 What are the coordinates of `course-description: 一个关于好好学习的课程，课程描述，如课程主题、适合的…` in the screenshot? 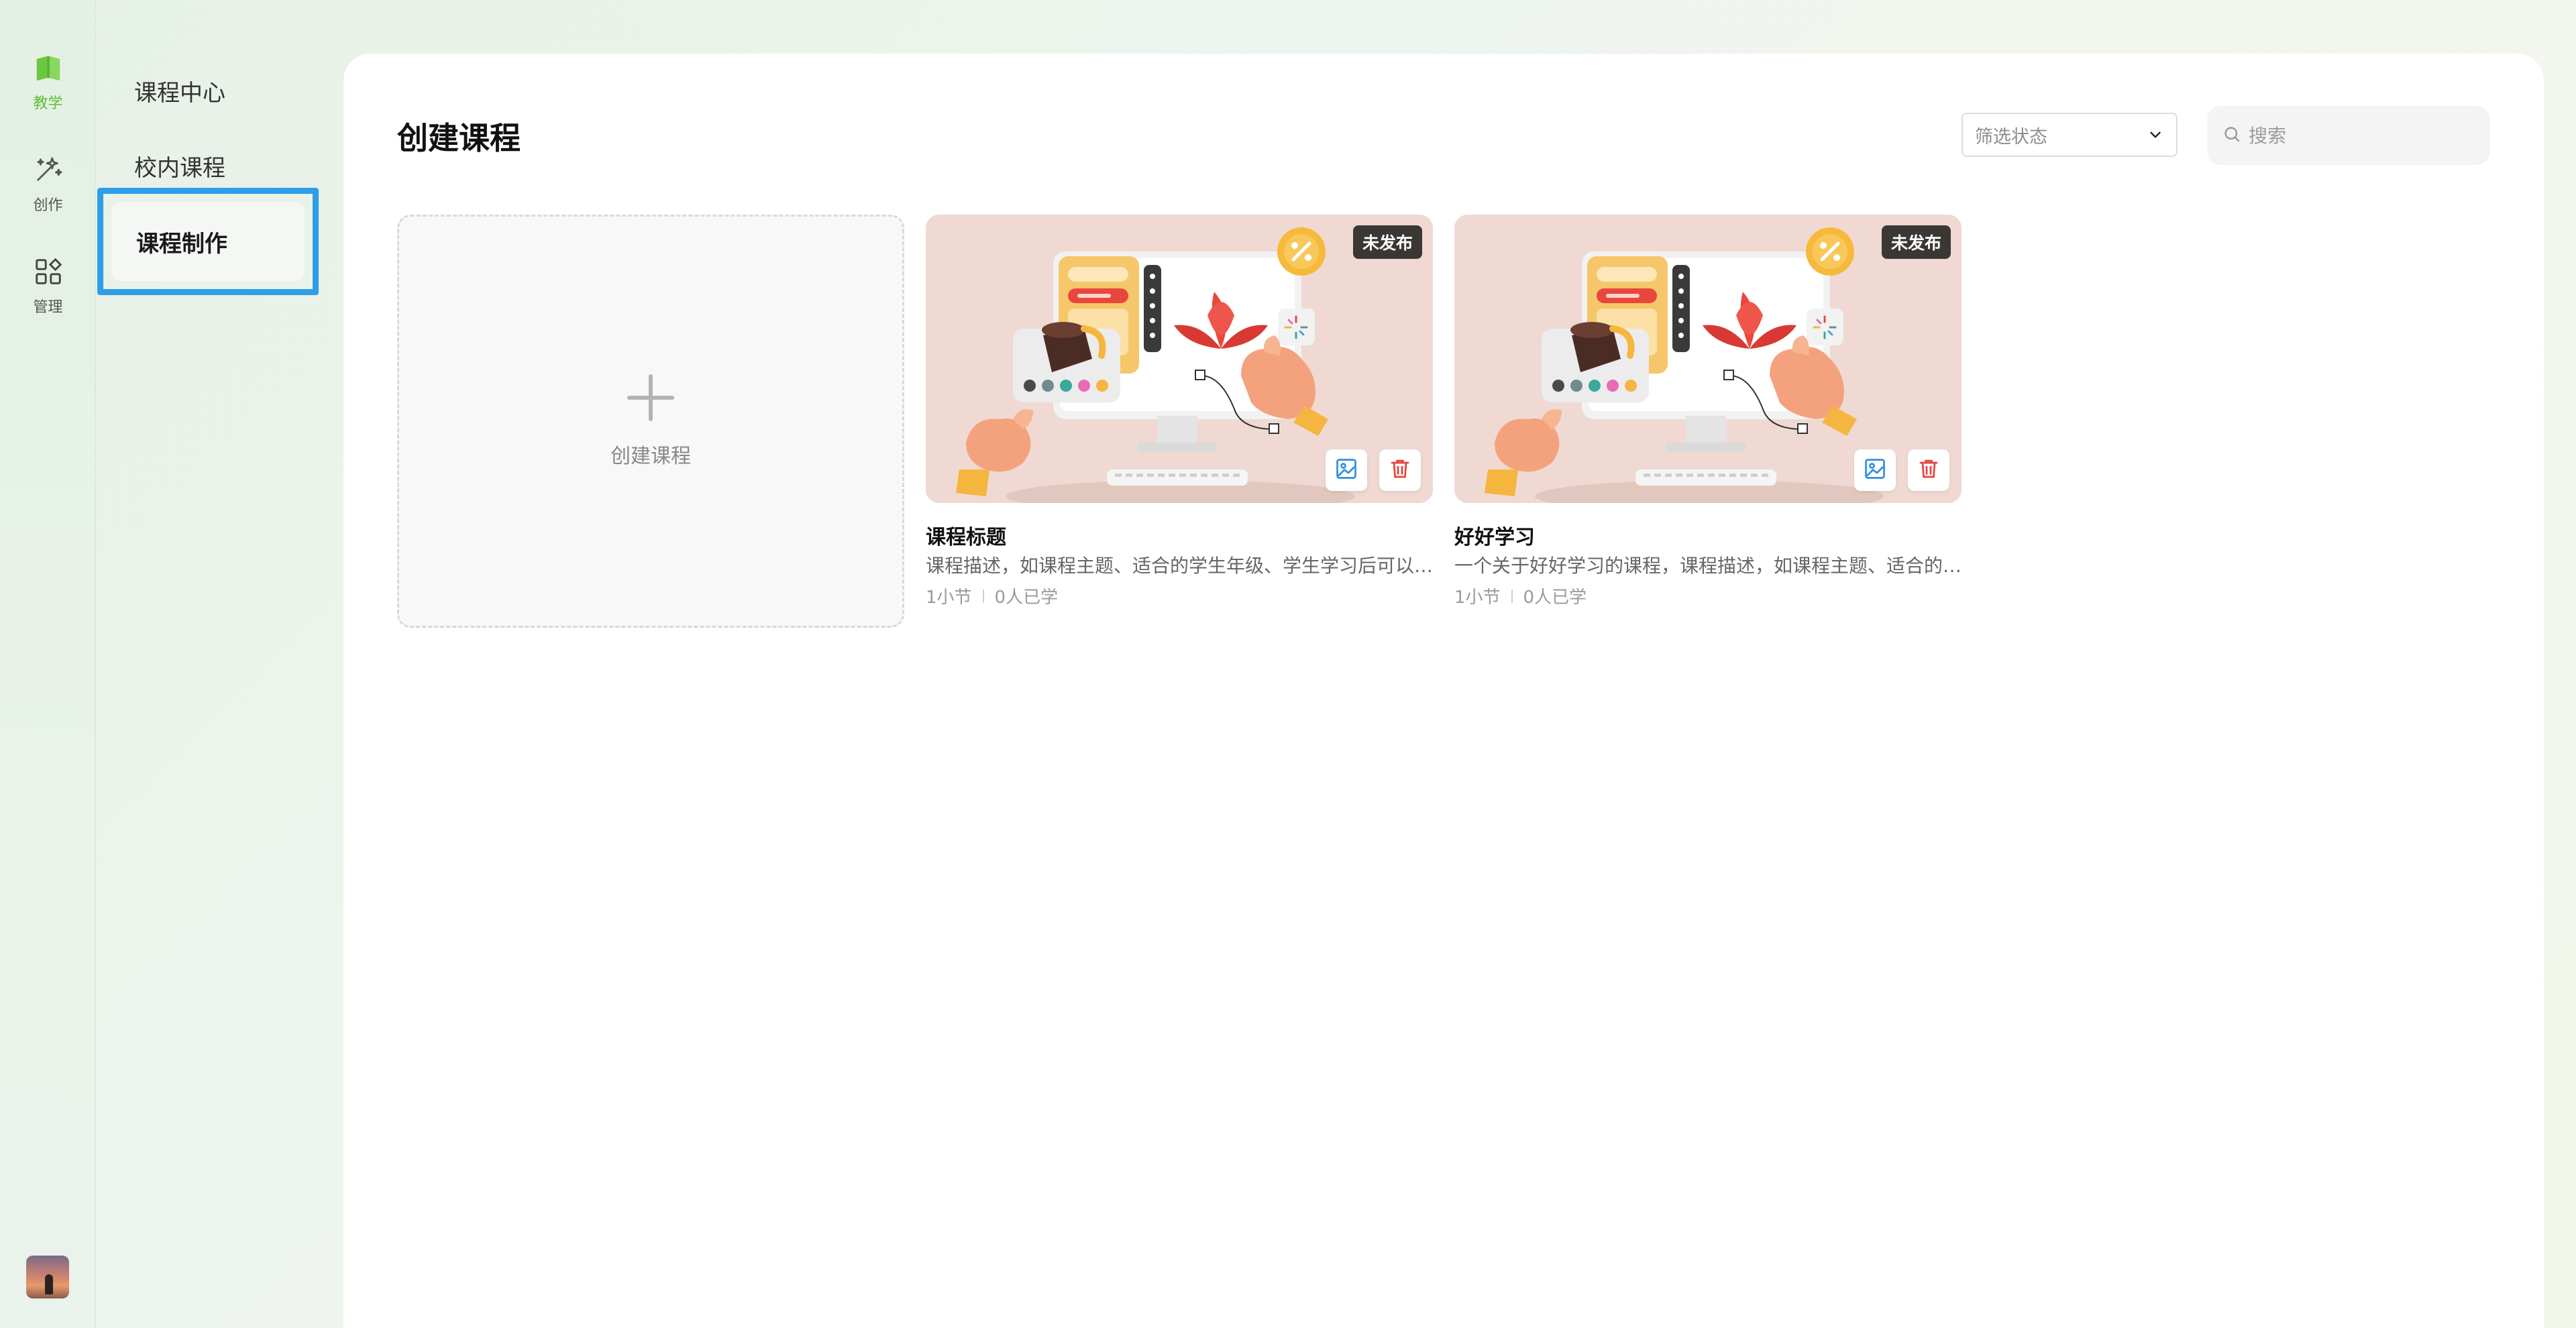 It's located at (1708, 566).